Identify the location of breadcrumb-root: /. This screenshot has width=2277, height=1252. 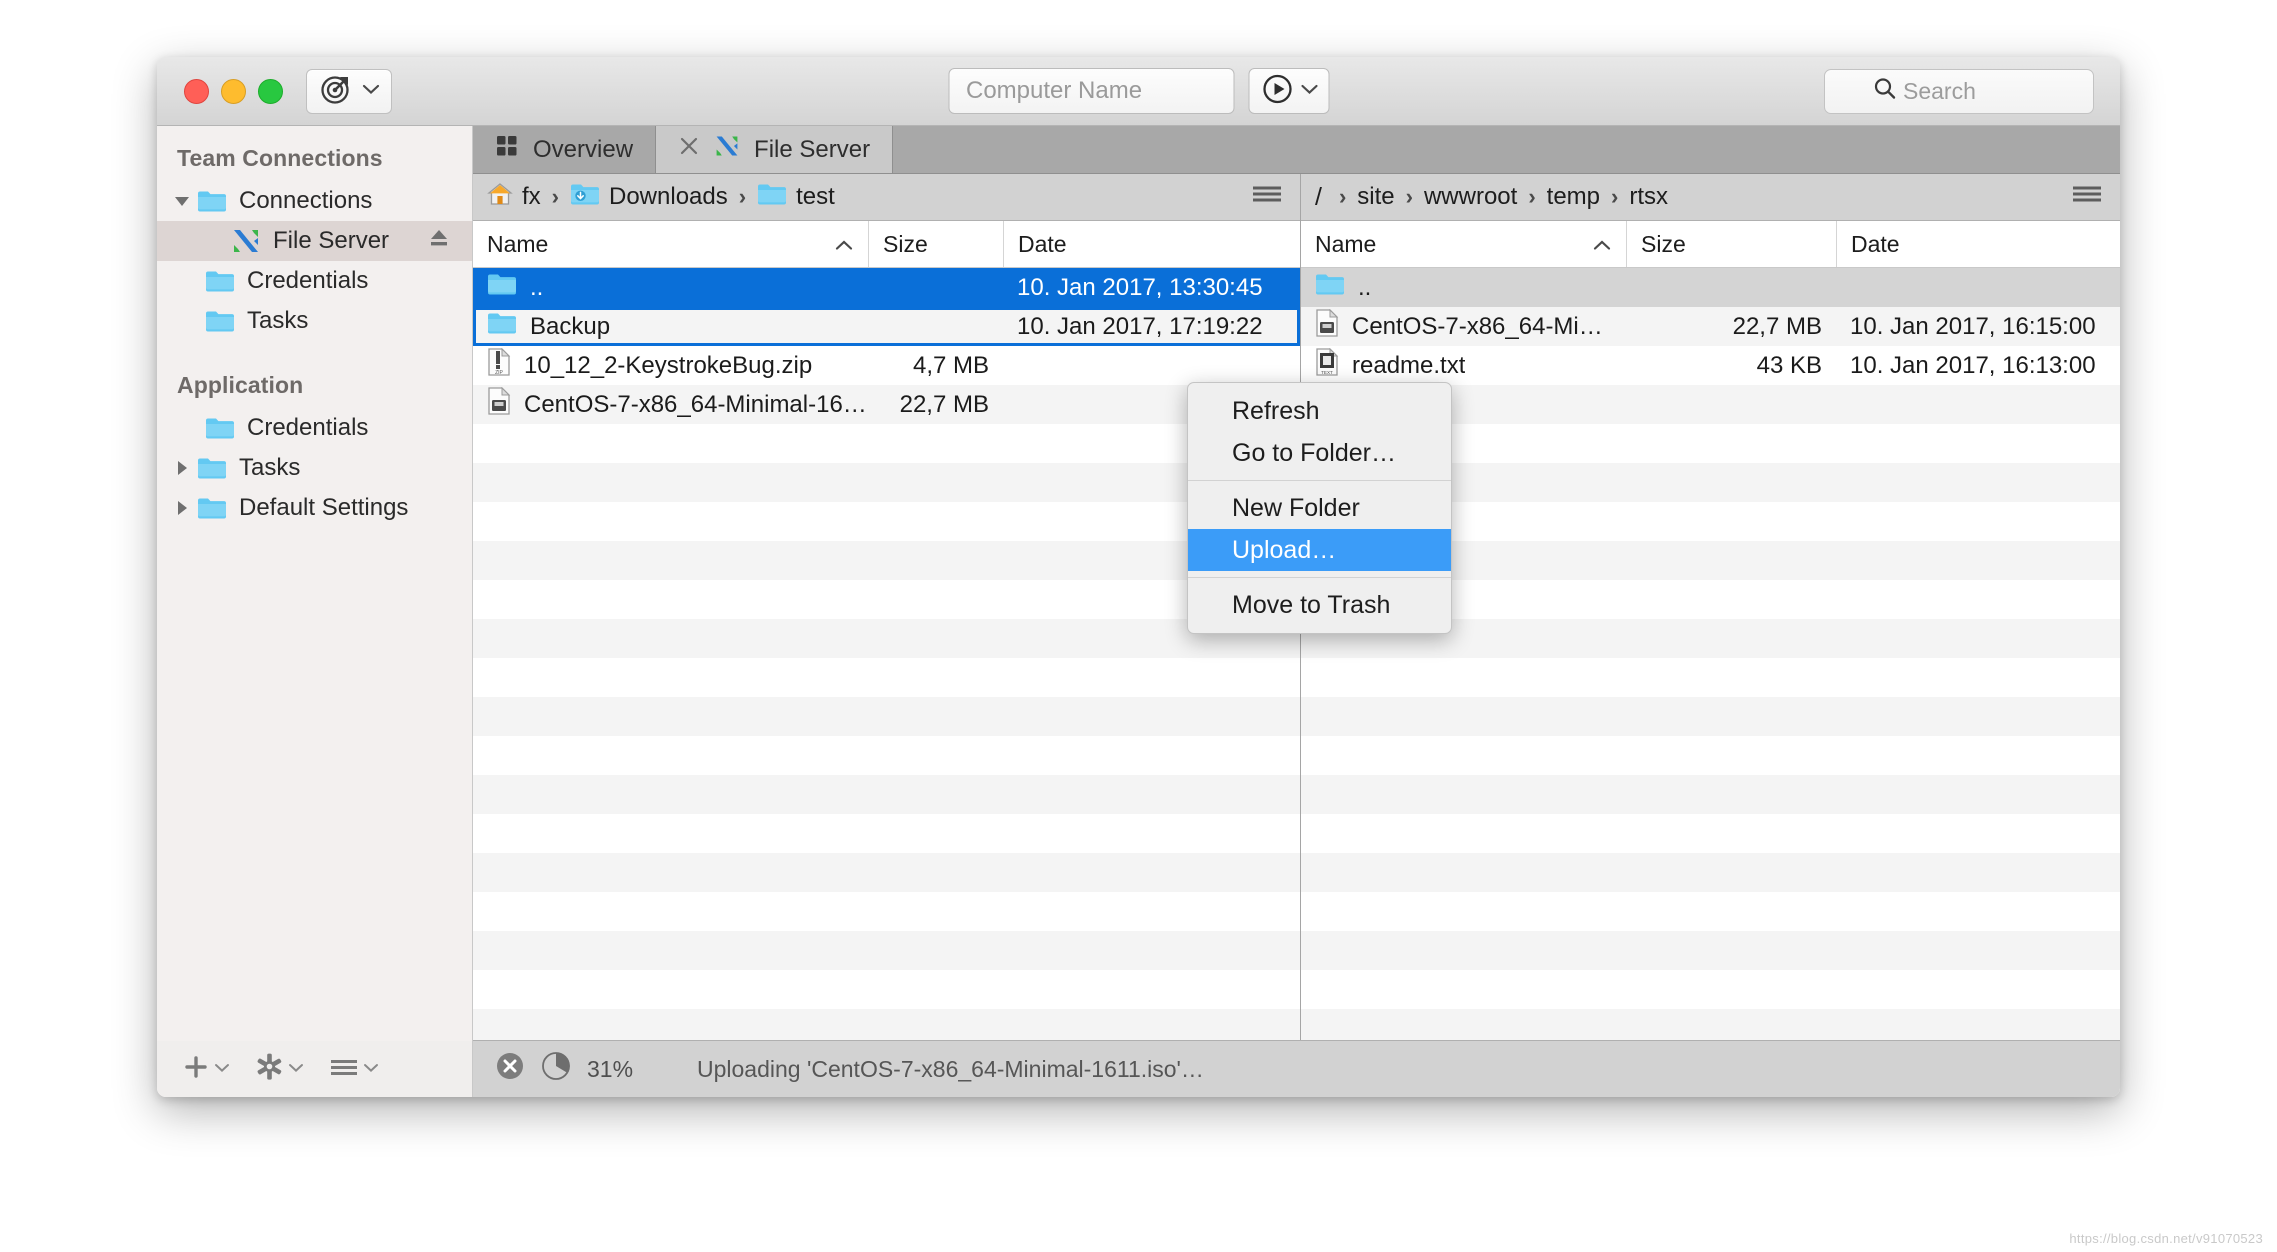
(1321, 197).